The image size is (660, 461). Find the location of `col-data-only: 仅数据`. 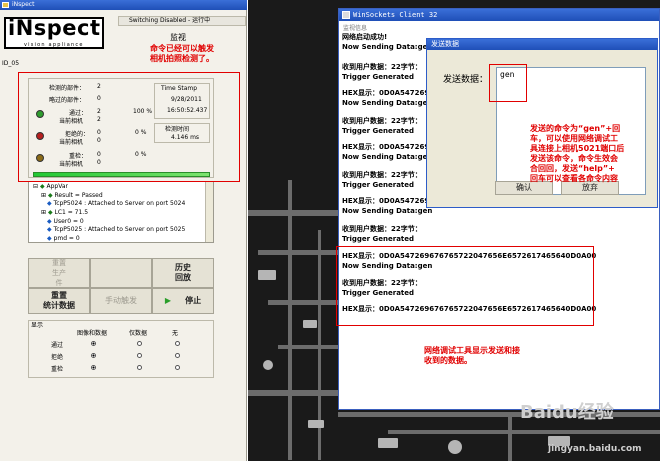

col-data-only: 仅数据 is located at coordinates (138, 333).